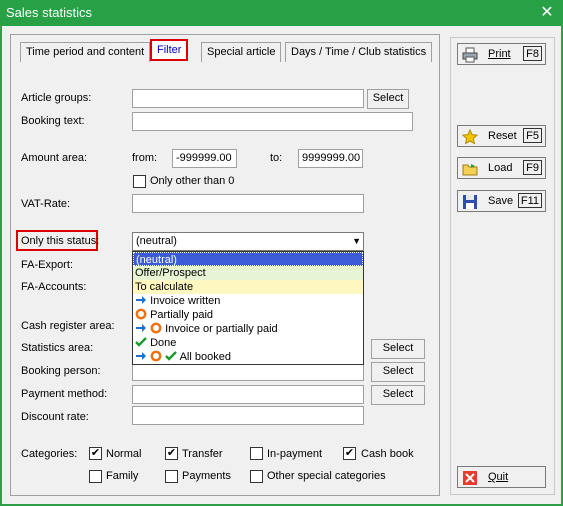 This screenshot has width=563, height=506. What do you see at coordinates (248, 343) in the screenshot?
I see `status-option: Done` at bounding box center [248, 343].